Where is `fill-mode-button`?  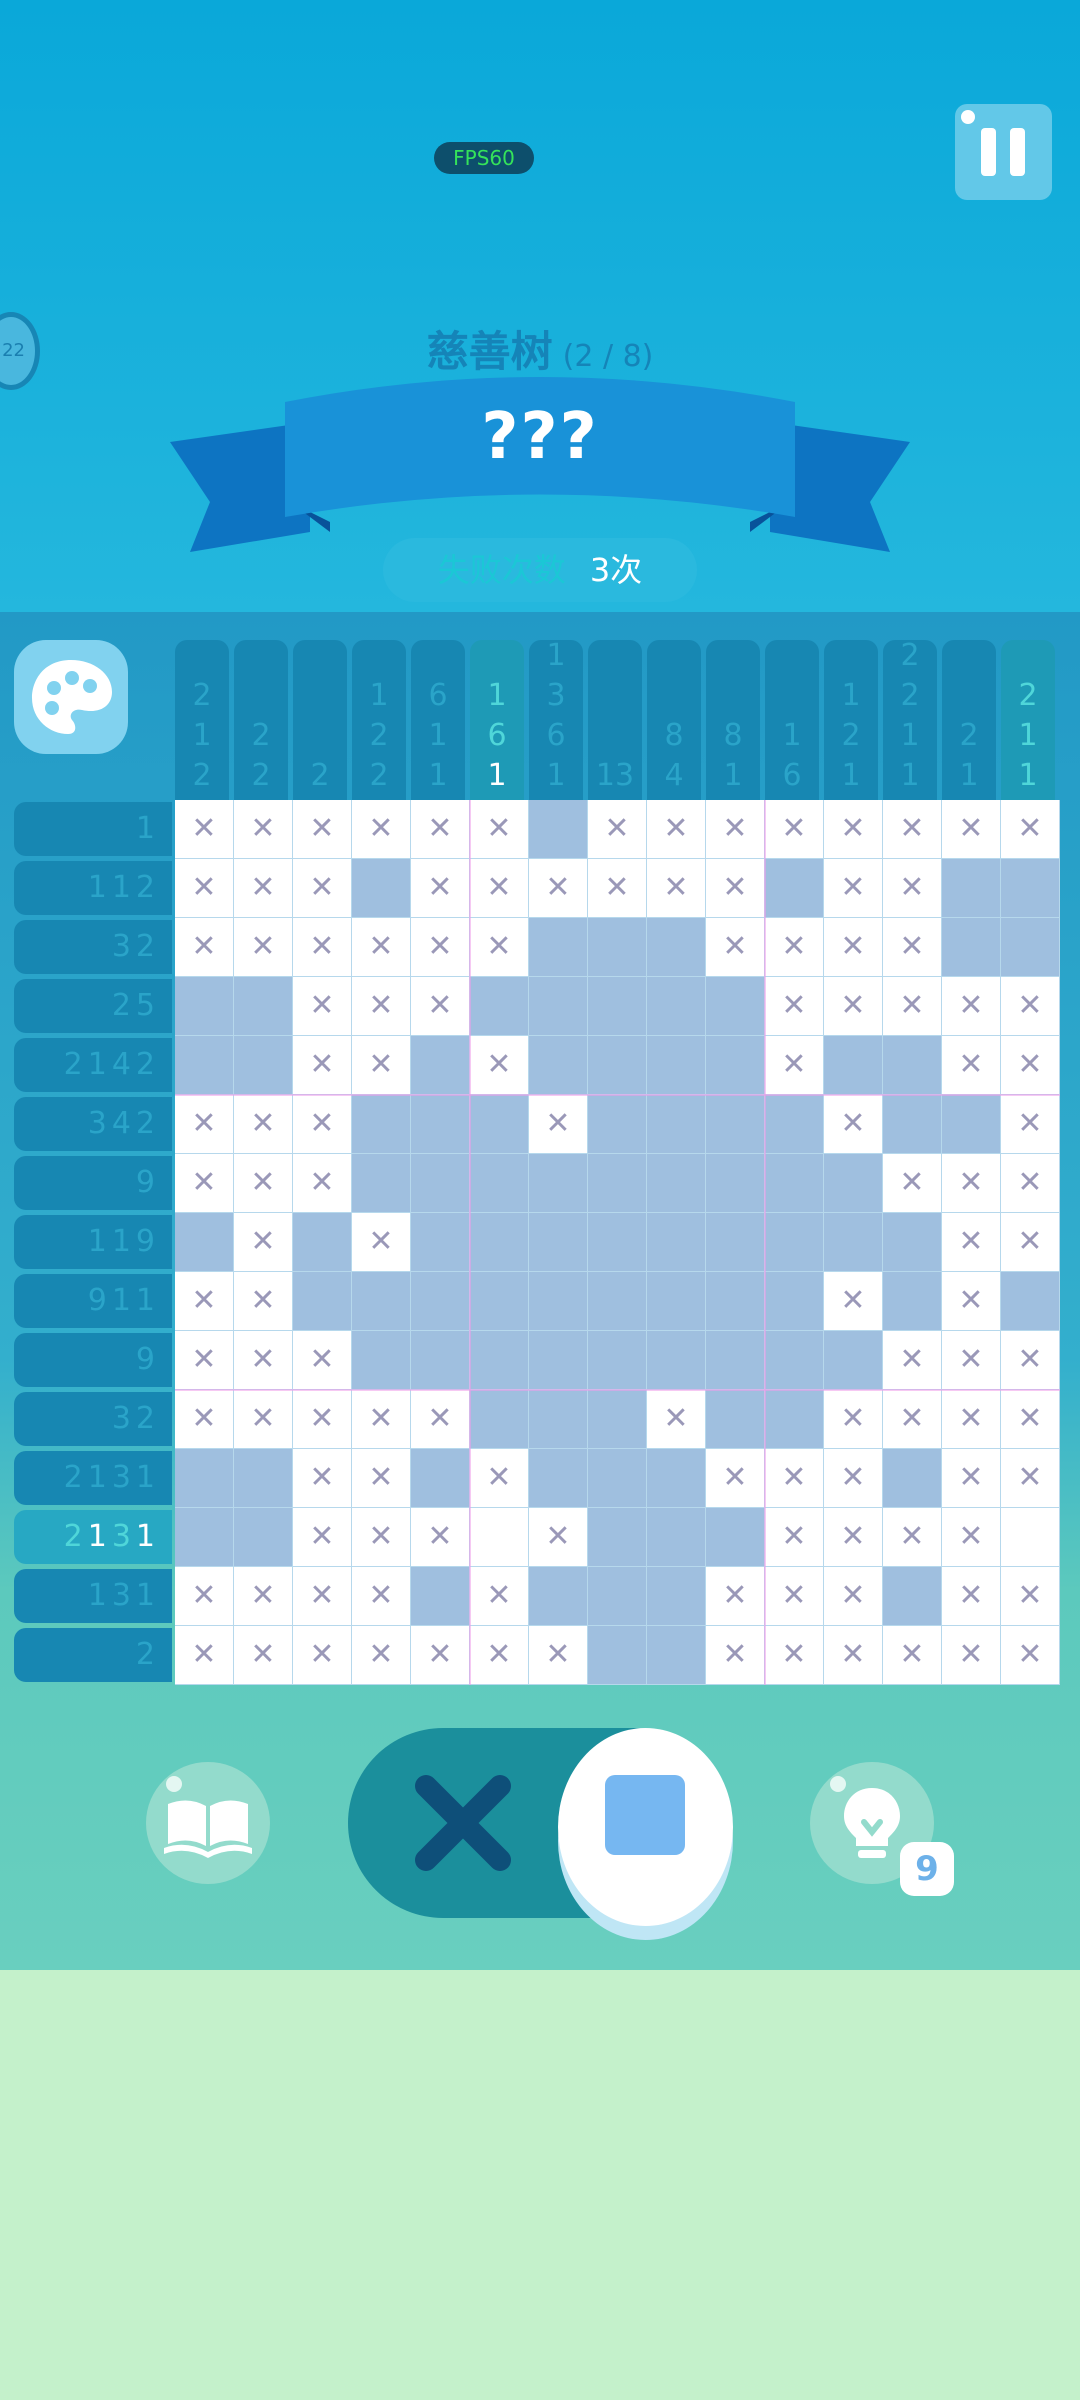
fill-mode-button is located at coordinates (645, 1827).